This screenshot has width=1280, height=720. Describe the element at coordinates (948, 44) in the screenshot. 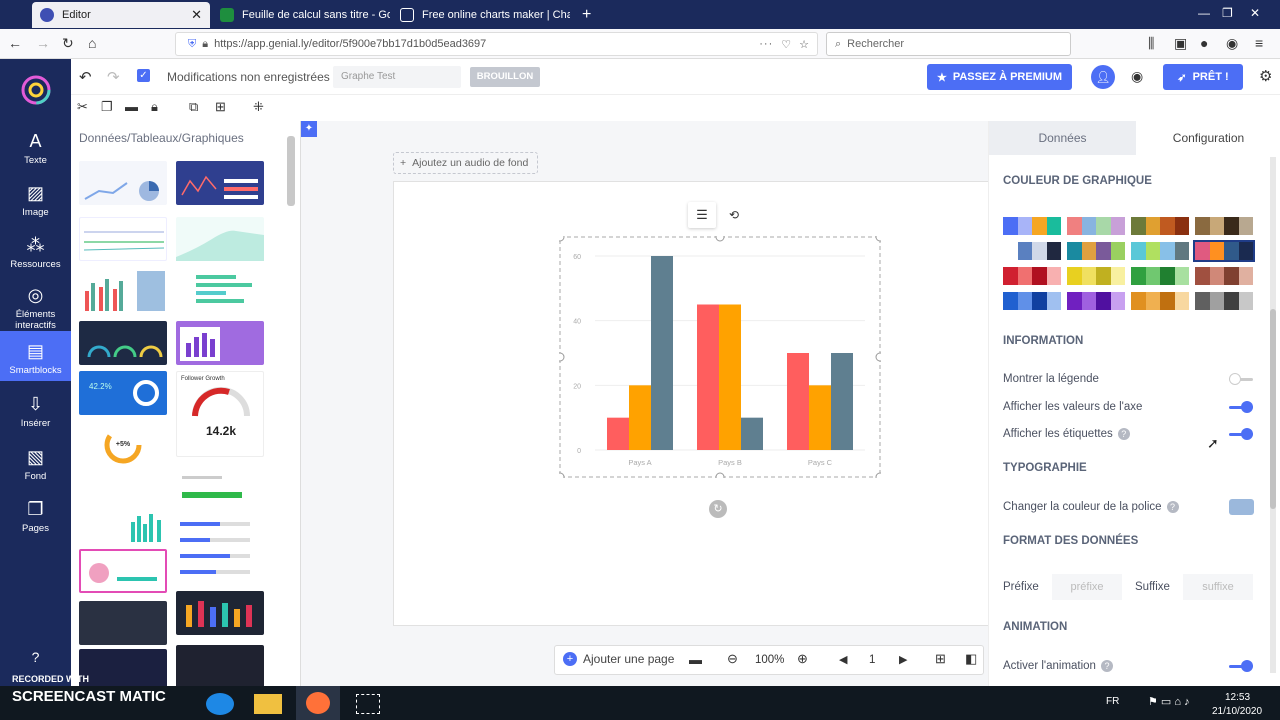

I see `browser-search-input: ⌕ Rechercher` at that location.